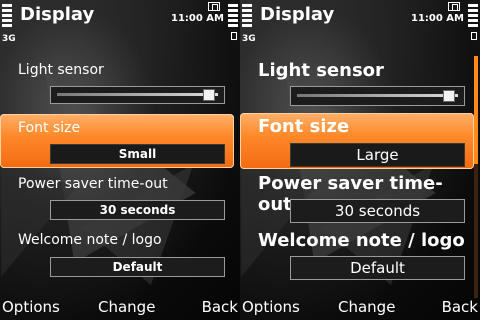 Image resolution: width=480 pixels, height=320 pixels. Describe the element at coordinates (117, 141) in the screenshot. I see `setting-font-size: Font size Small` at that location.